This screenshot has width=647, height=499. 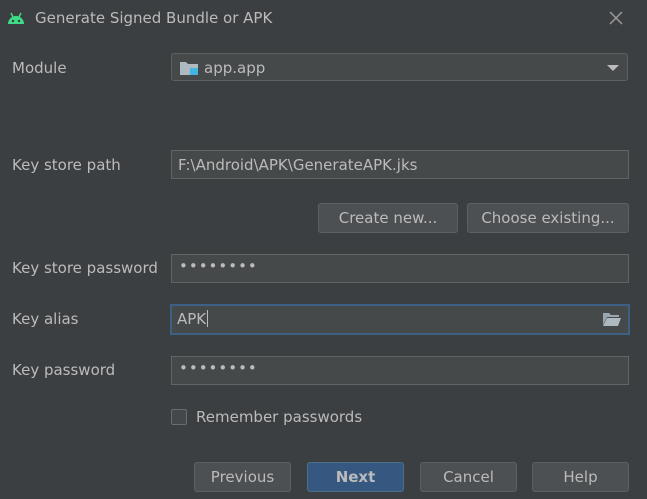 I want to click on key-store-password-label: Key store password, so click(x=85, y=268).